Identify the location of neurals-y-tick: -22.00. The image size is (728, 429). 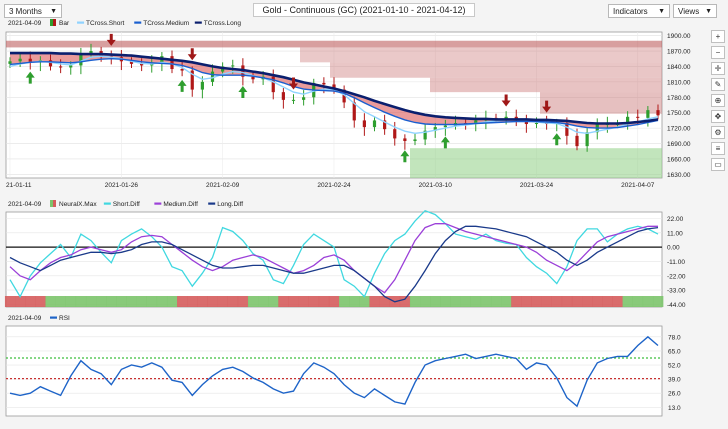
(676, 276).